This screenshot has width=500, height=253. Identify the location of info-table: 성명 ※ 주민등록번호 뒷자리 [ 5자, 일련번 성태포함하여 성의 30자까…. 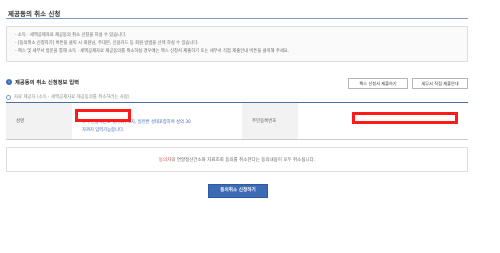
(237, 121).